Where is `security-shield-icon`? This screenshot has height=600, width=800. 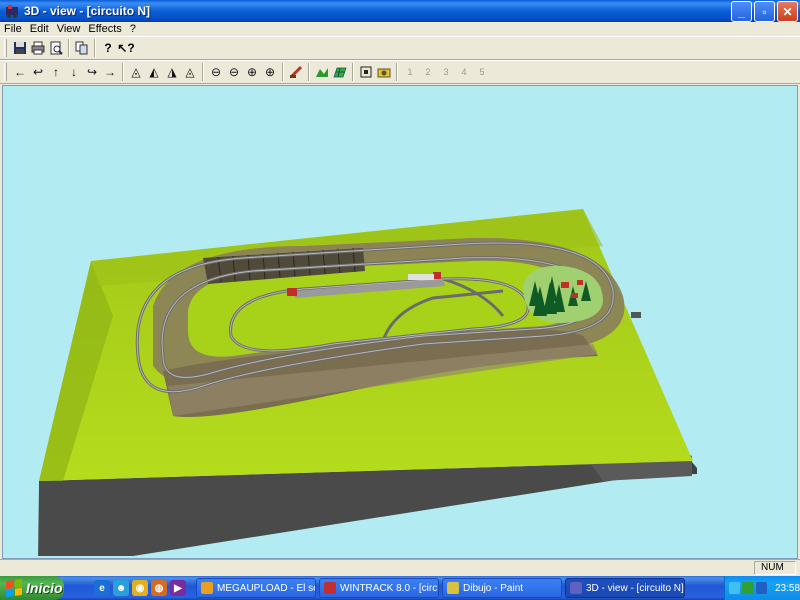 security-shield-icon is located at coordinates (748, 588).